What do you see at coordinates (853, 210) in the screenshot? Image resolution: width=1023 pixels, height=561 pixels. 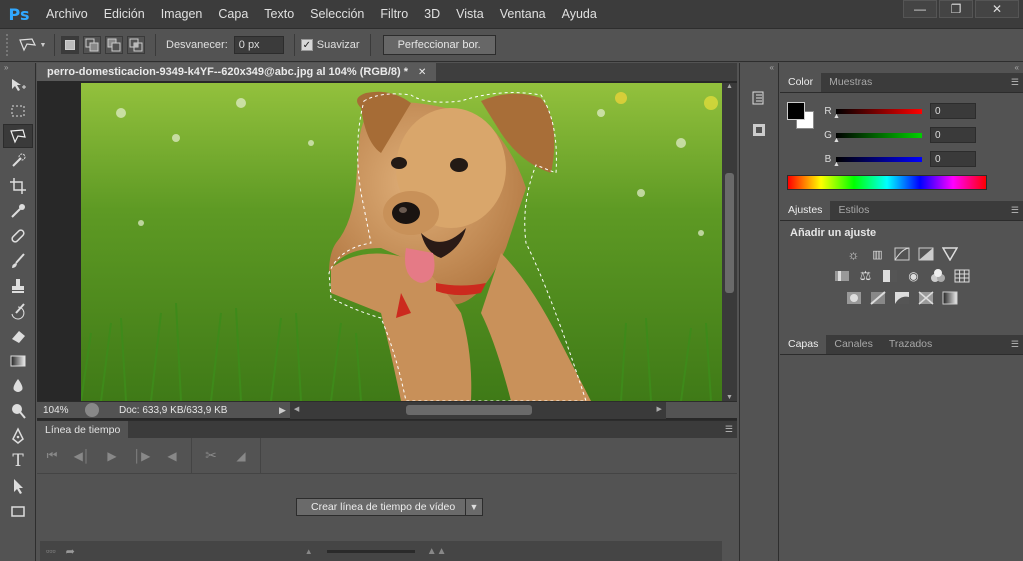 I see `tab-styles: Estilos` at bounding box center [853, 210].